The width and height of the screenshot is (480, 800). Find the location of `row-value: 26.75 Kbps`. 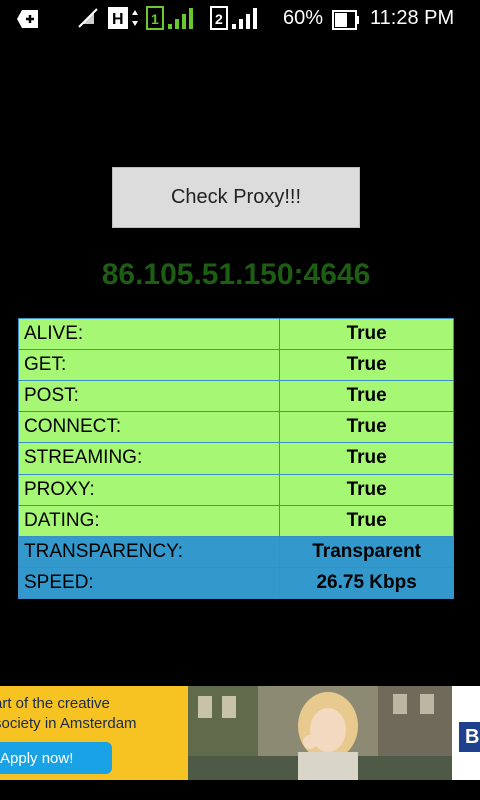

row-value: 26.75 Kbps is located at coordinates (366, 583).